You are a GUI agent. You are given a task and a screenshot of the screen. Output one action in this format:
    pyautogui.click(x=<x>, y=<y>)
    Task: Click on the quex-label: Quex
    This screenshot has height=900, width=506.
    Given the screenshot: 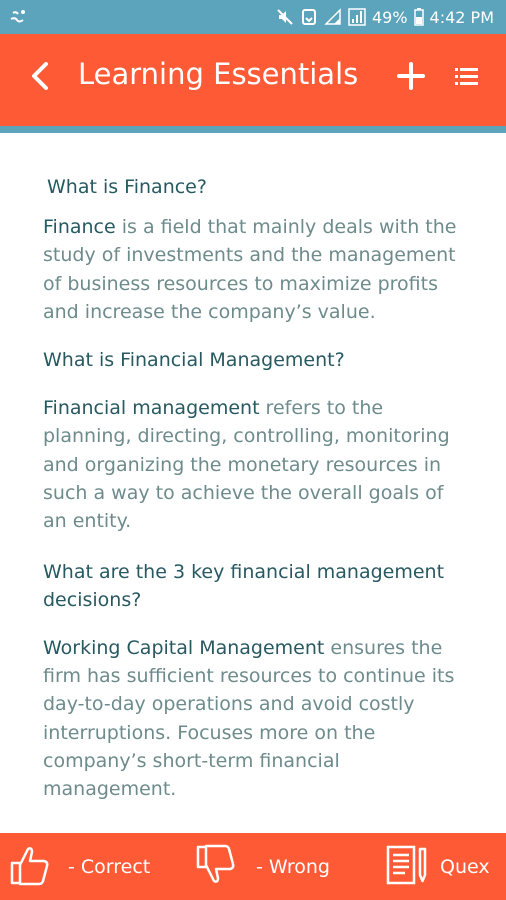 What is the action you would take?
    pyautogui.click(x=465, y=866)
    